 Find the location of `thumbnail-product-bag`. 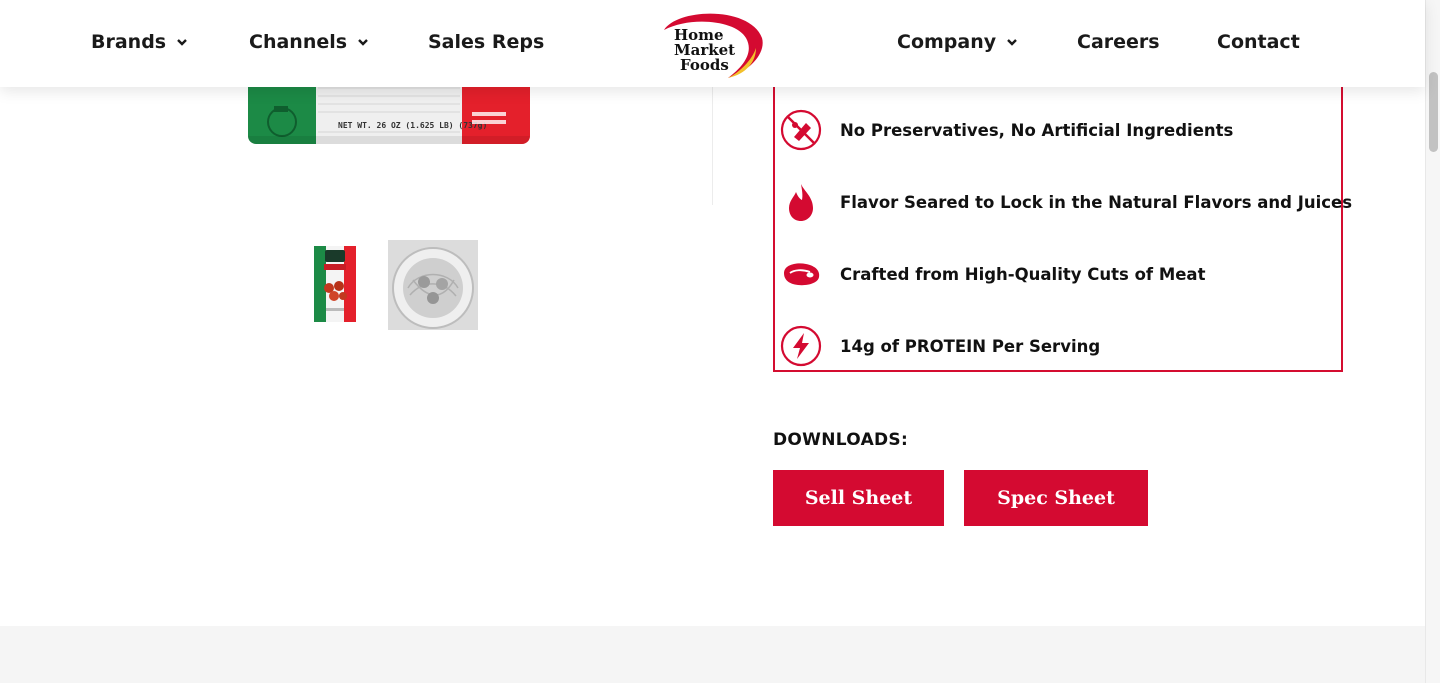

thumbnail-product-bag is located at coordinates (335, 284).